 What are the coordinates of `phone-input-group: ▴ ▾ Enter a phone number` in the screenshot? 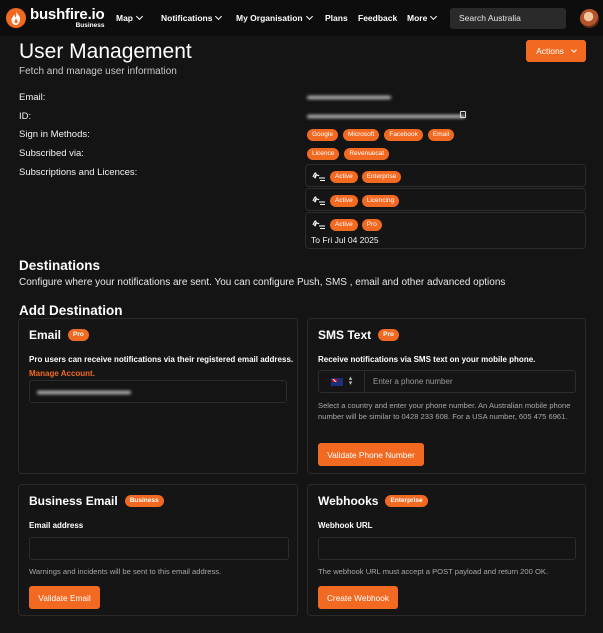 It's located at (447, 381).